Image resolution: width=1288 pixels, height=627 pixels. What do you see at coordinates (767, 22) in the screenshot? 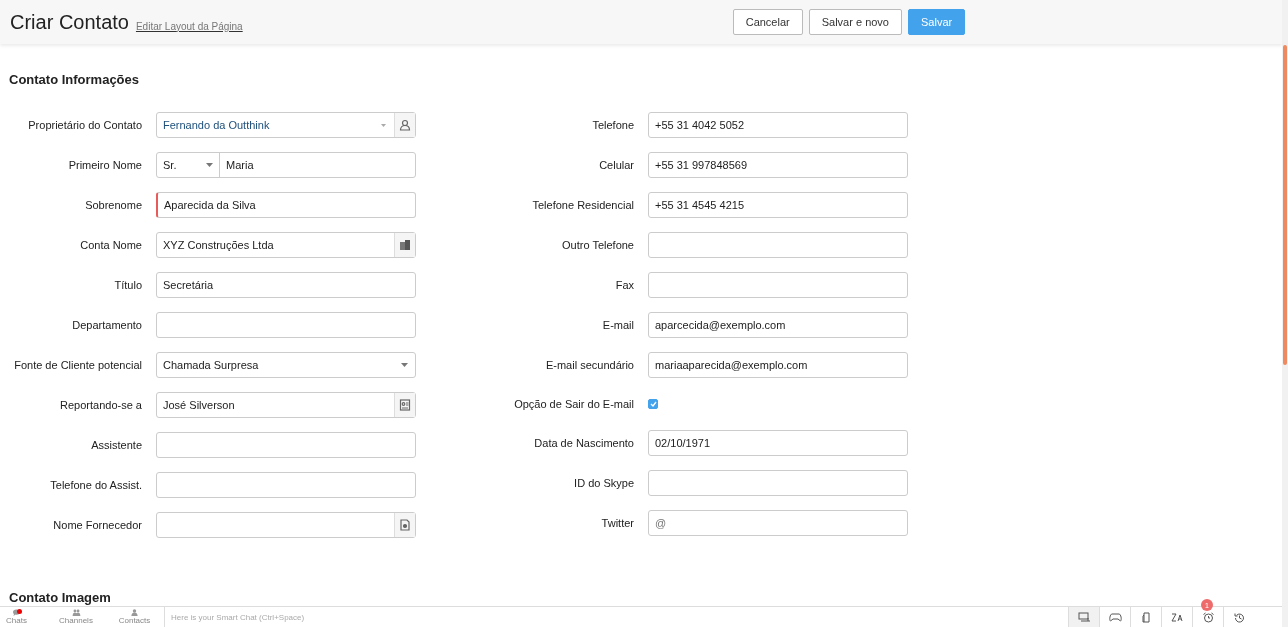
I see `action-button: Cancelar` at bounding box center [767, 22].